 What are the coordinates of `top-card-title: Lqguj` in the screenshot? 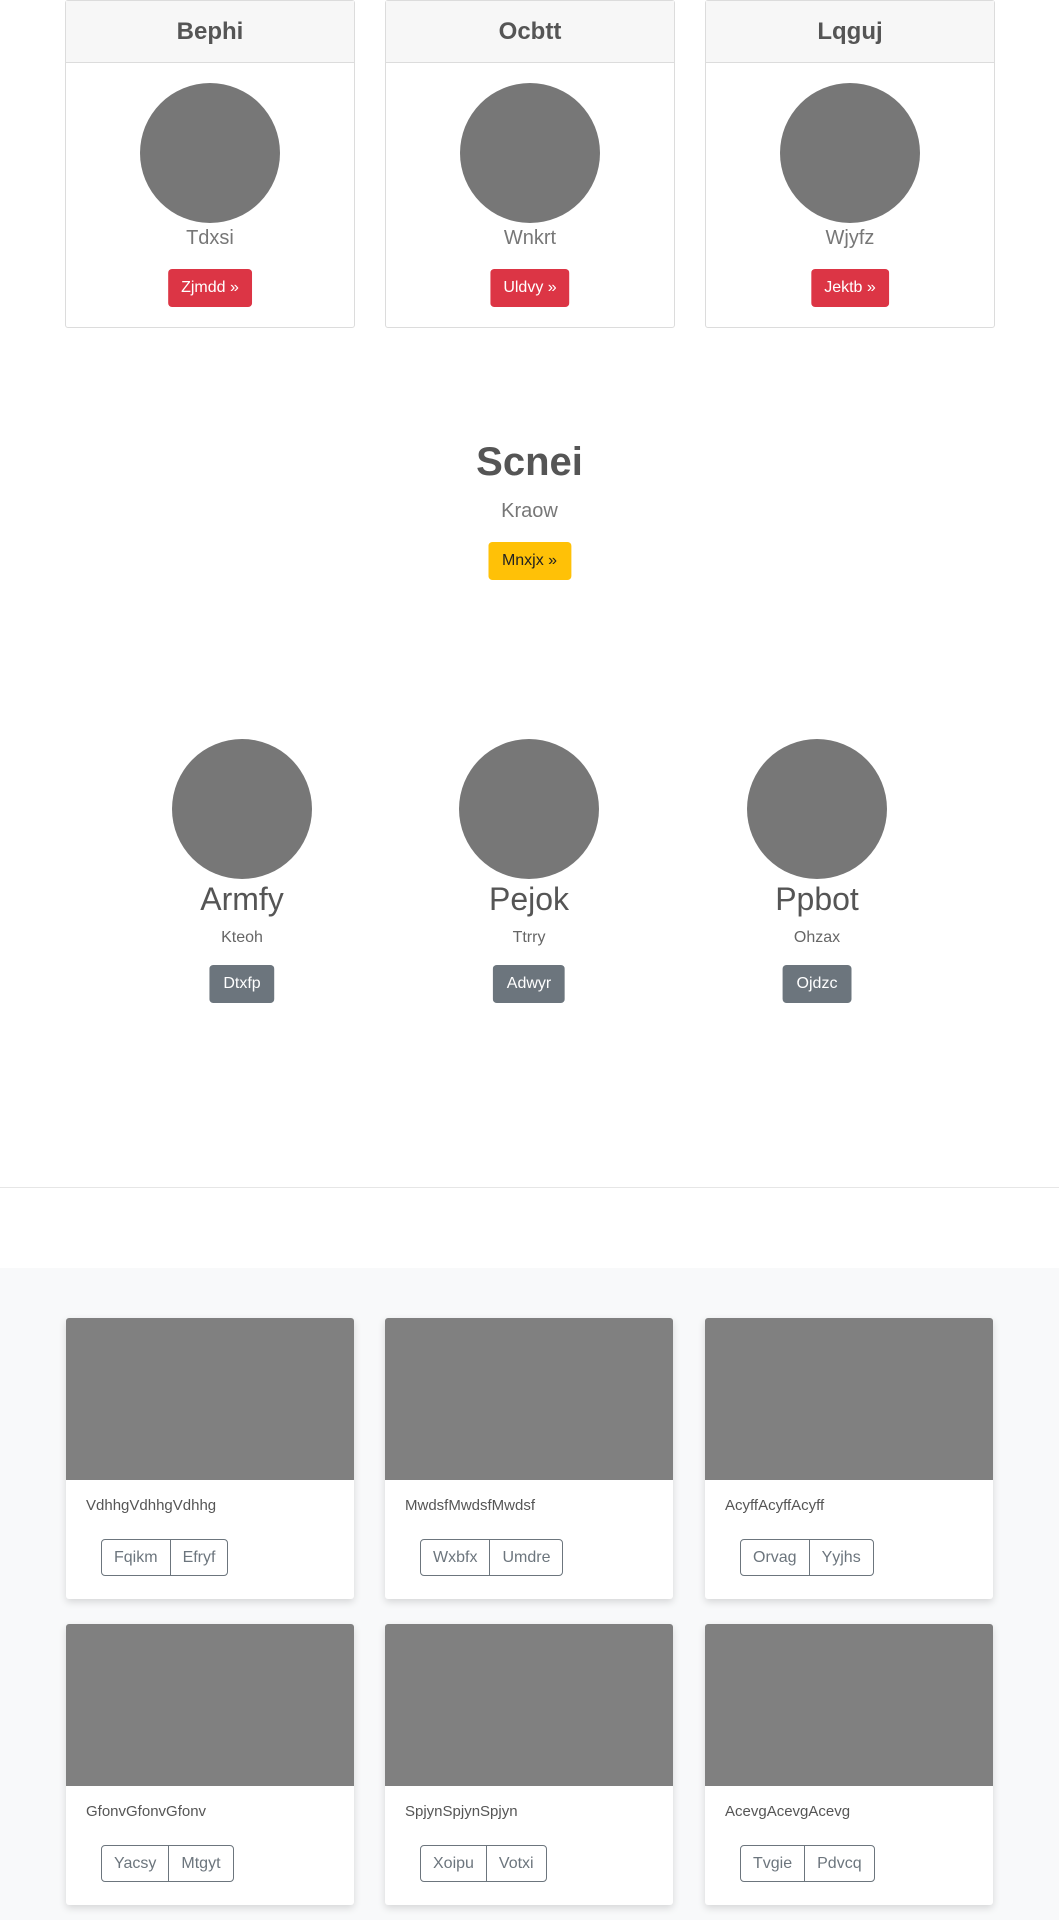 It's located at (850, 32).